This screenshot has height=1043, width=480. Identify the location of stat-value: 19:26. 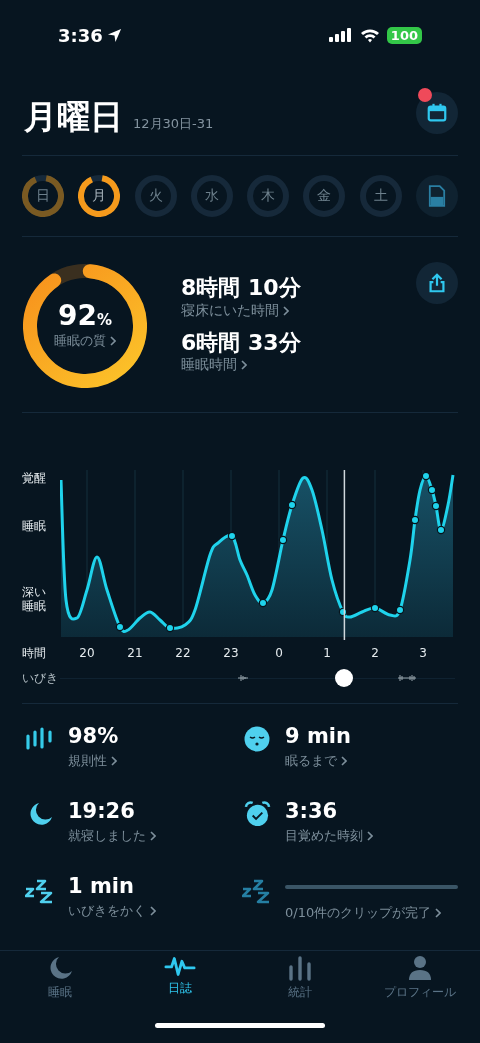
(102, 812).